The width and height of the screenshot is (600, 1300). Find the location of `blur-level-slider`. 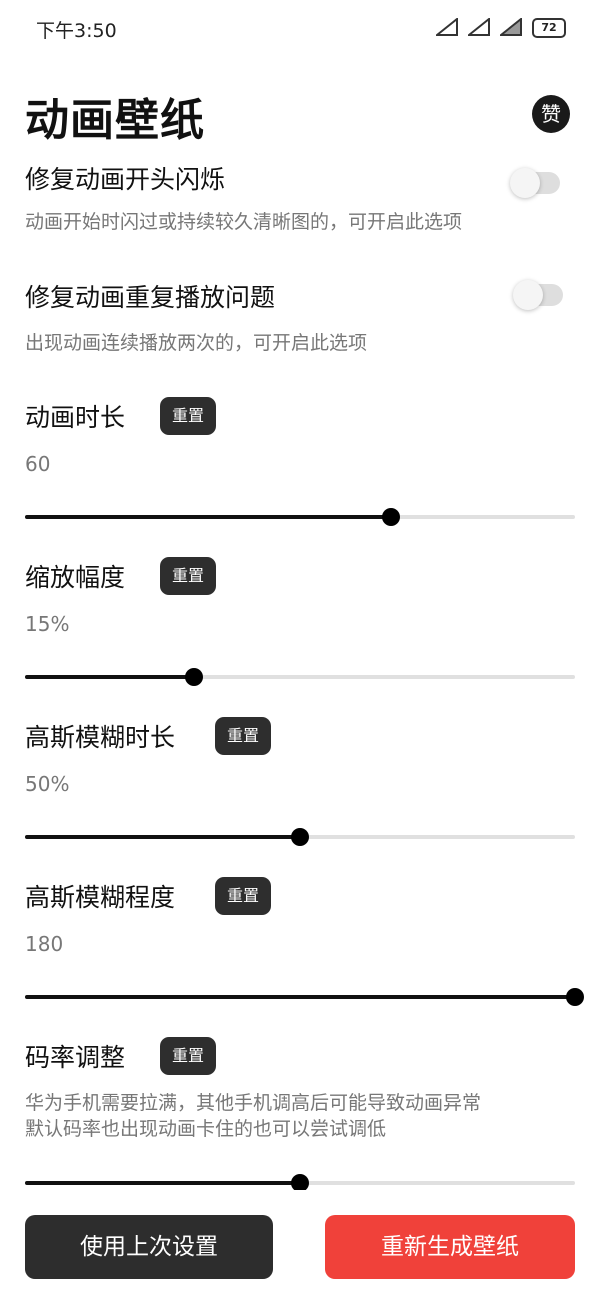

blur-level-slider is located at coordinates (304, 997).